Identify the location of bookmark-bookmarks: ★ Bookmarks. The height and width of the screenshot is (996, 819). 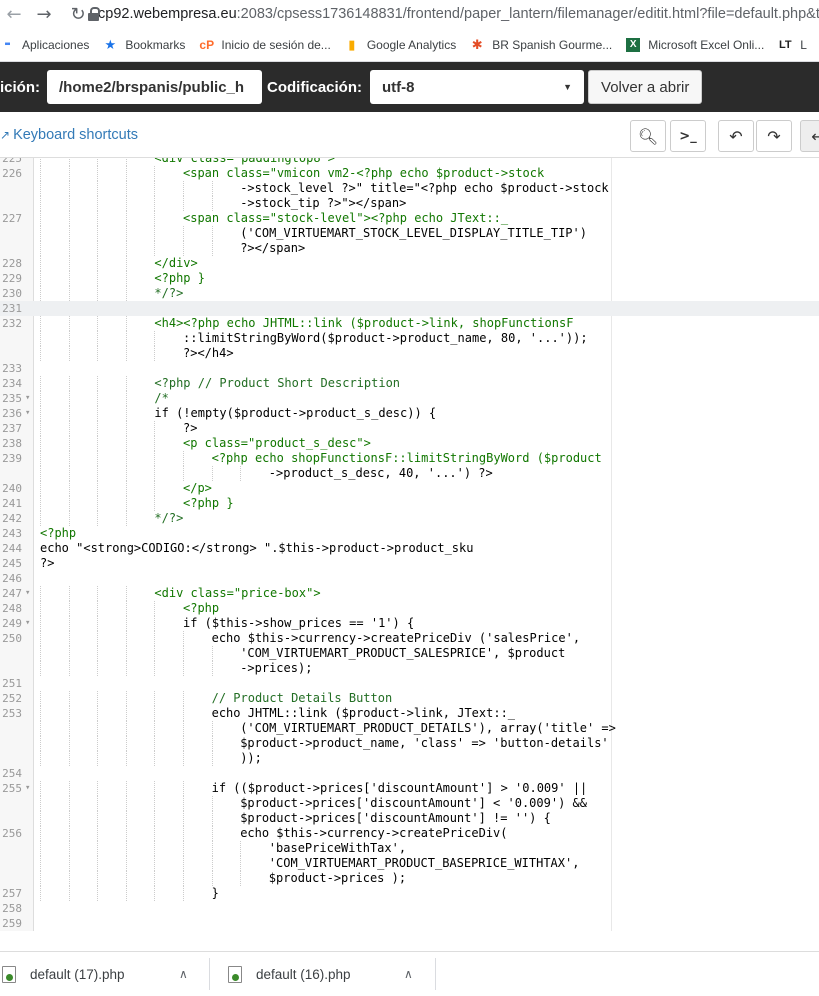
(144, 44).